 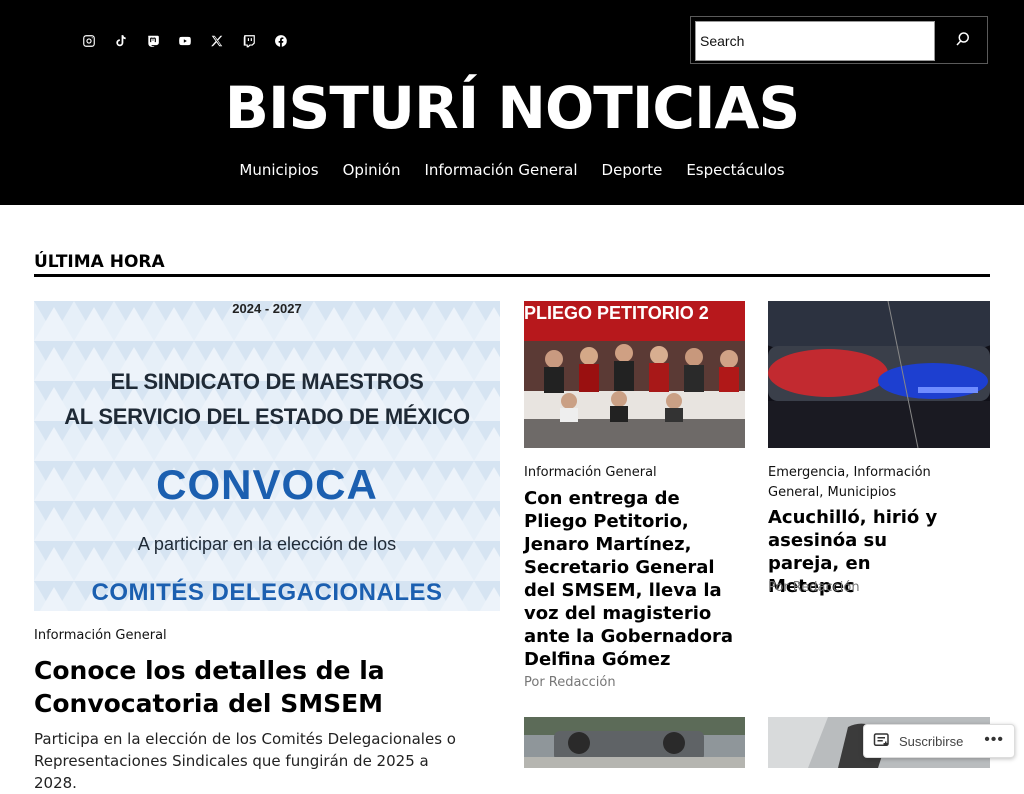 What do you see at coordinates (590, 473) in the screenshot?
I see `article-1-category: Información General` at bounding box center [590, 473].